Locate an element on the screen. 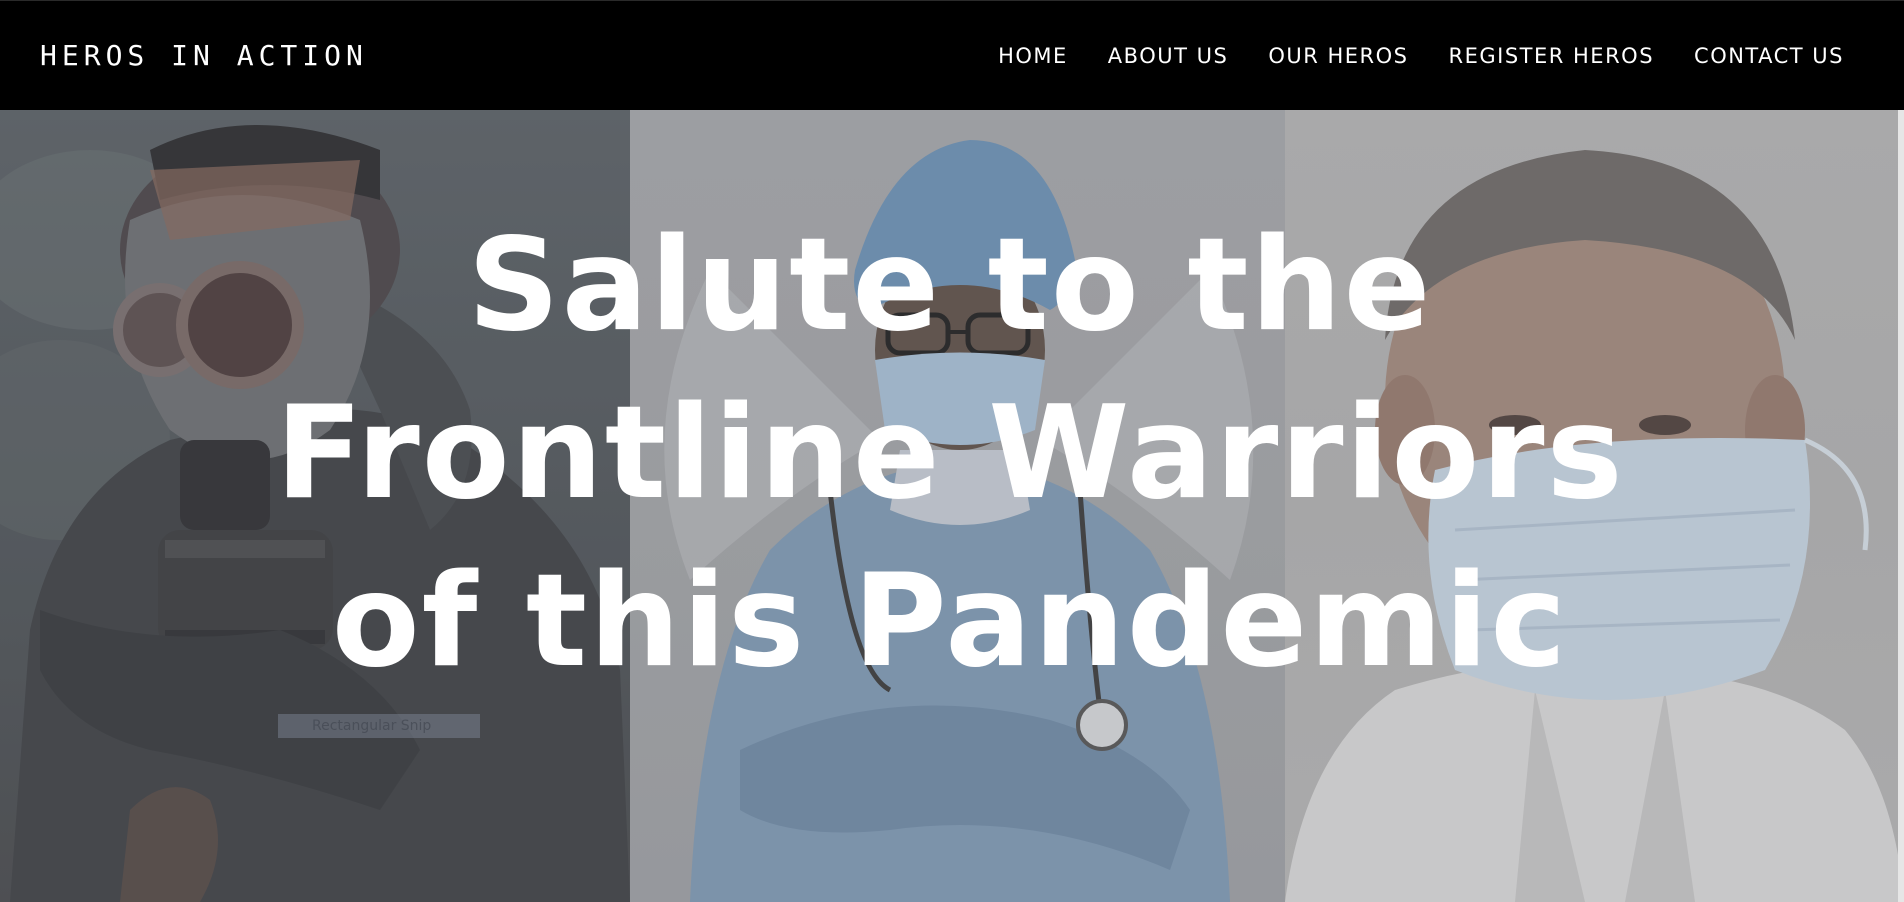 The width and height of the screenshot is (1904, 902). headline-line-3: of this Pandemic is located at coordinates (950, 621).